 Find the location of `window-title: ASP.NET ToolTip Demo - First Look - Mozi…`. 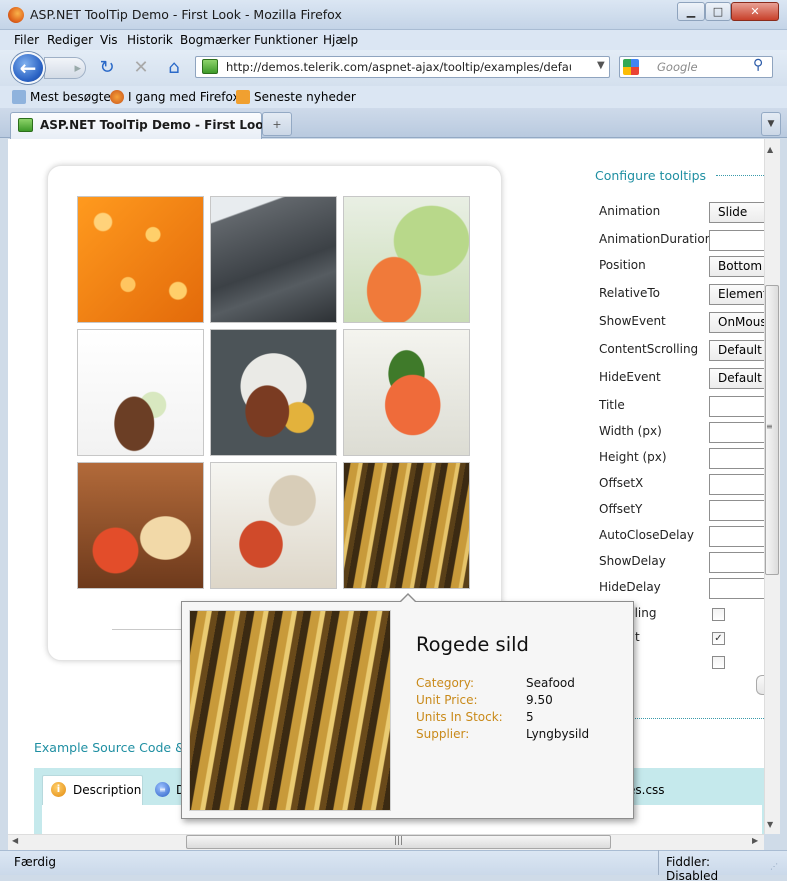

window-title: ASP.NET ToolTip Demo - First Look - Mozi… is located at coordinates (186, 14).